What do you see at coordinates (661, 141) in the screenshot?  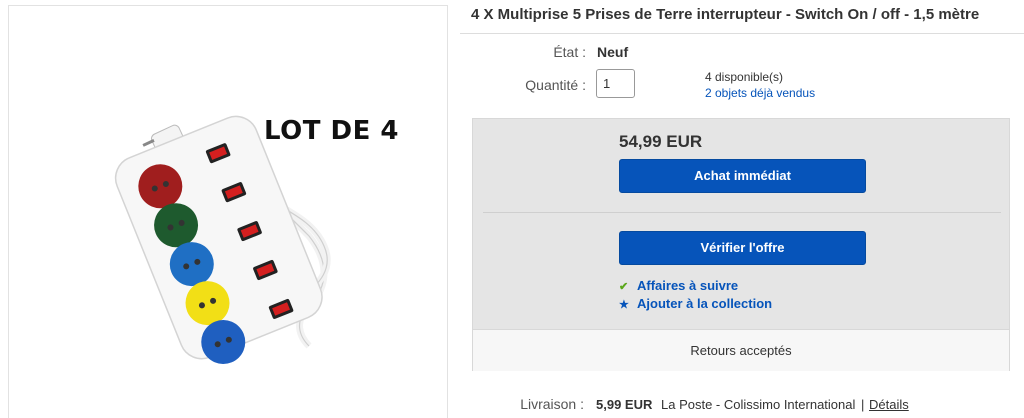 I see `price: 54,99 EUR` at bounding box center [661, 141].